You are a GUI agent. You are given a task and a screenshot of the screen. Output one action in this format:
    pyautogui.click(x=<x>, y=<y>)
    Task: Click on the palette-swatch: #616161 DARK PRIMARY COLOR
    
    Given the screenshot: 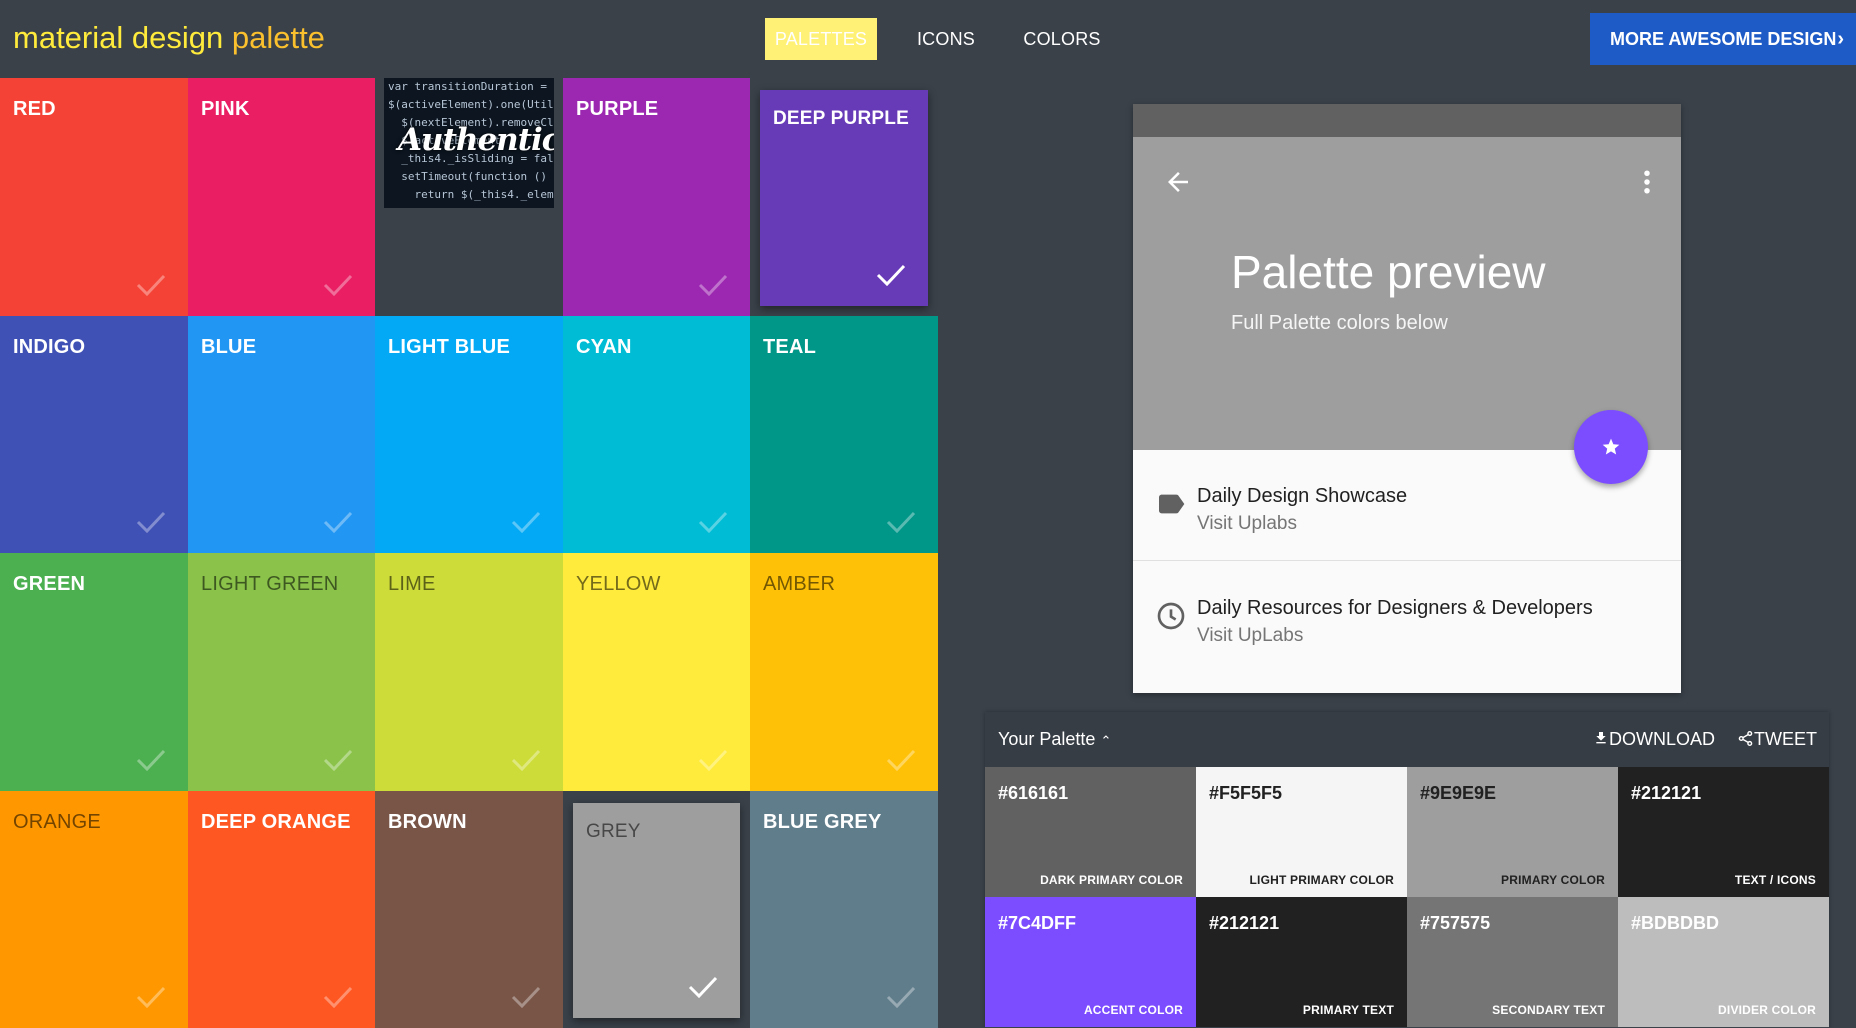 What is the action you would take?
    pyautogui.click(x=1090, y=832)
    